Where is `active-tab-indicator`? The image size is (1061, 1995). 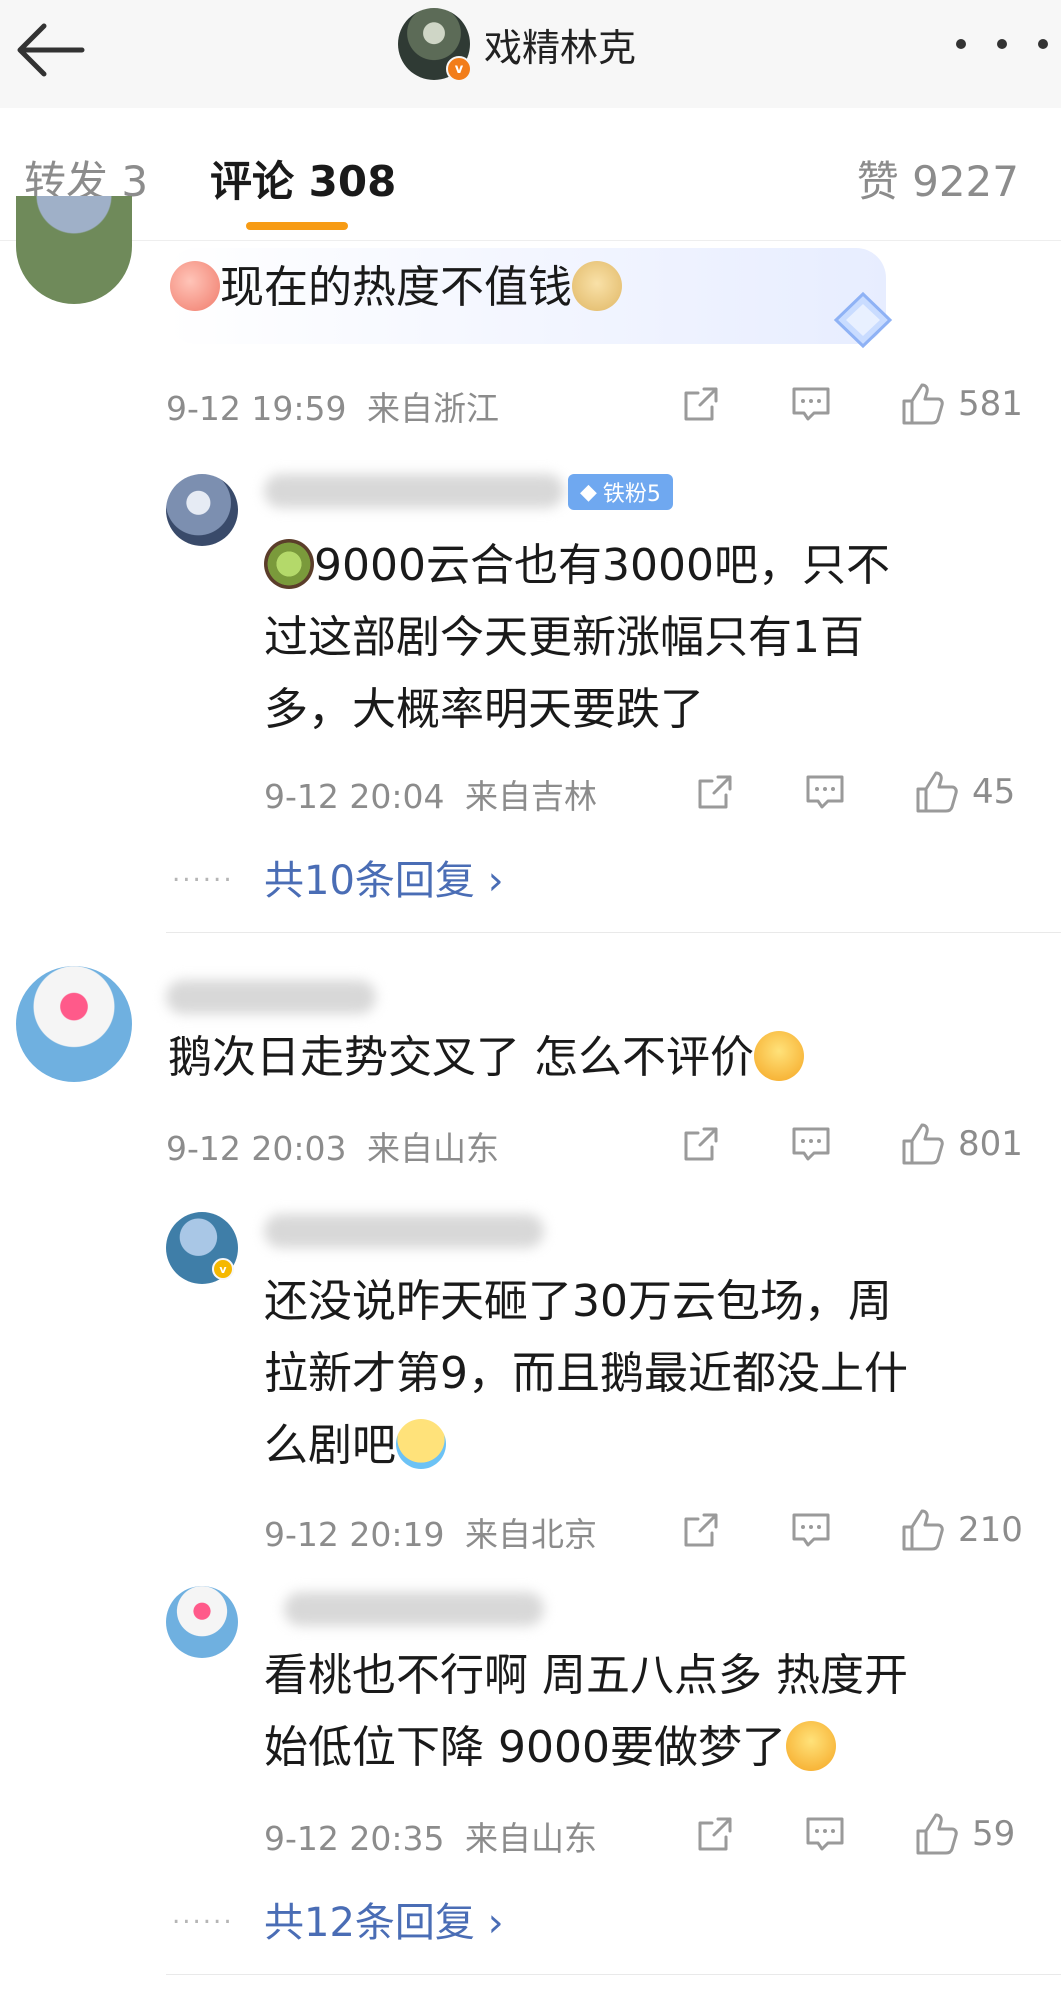 active-tab-indicator is located at coordinates (297, 226).